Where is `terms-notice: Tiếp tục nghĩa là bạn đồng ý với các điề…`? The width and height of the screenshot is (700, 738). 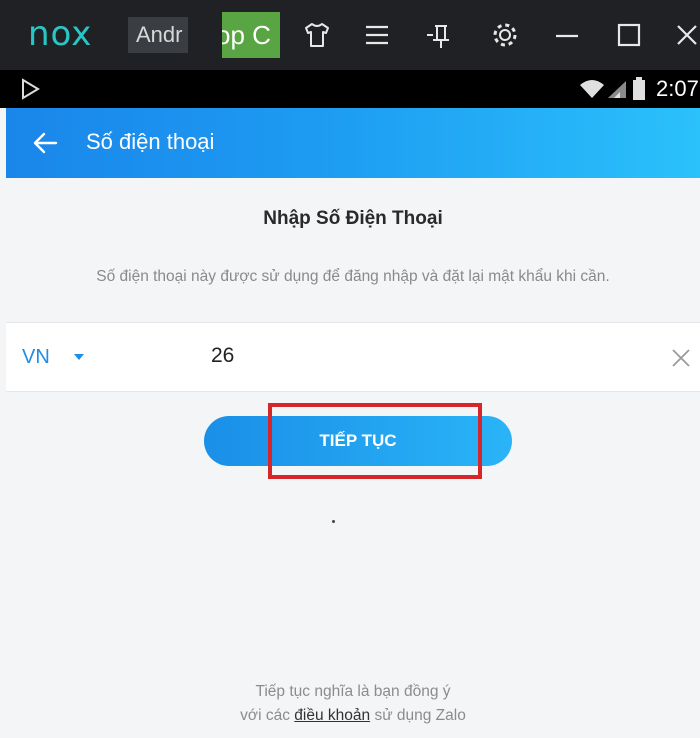 terms-notice: Tiếp tục nghĩa là bạn đồng ý với các điề… is located at coordinates (353, 704).